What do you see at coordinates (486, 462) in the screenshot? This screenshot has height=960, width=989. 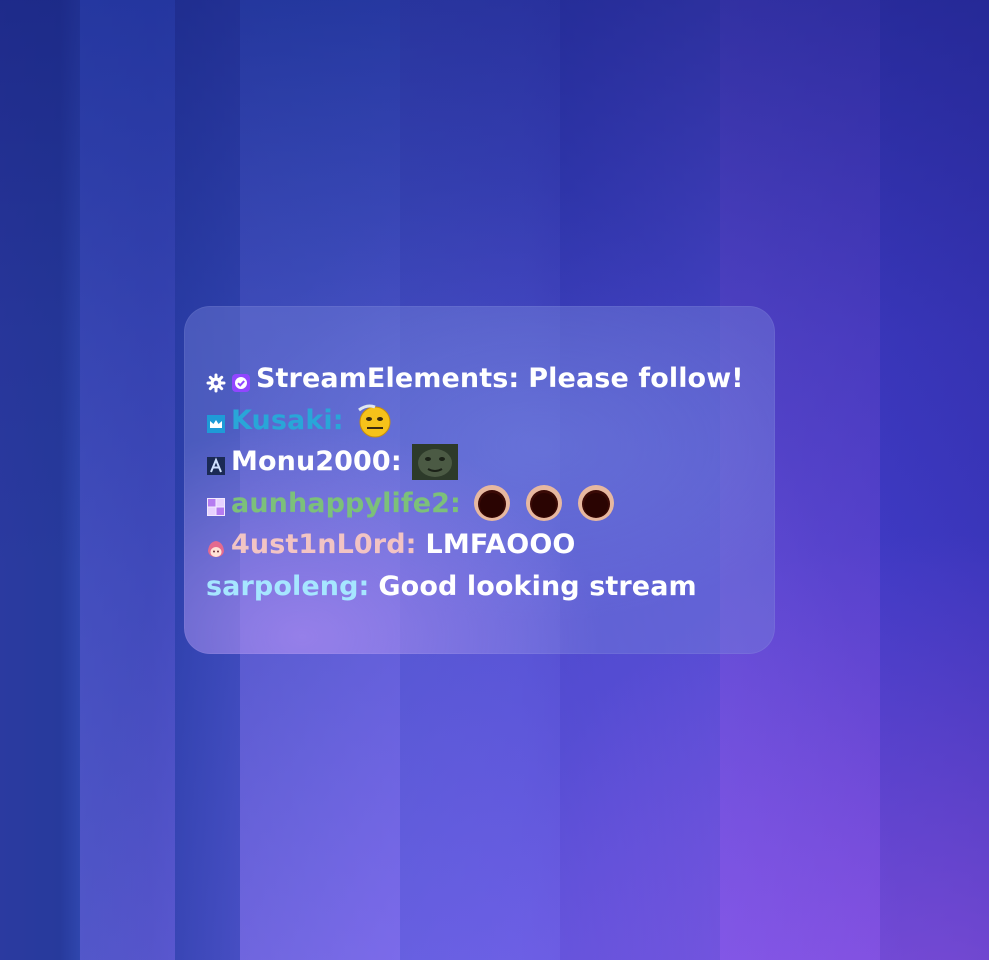 I see `chat-message: Monu2000 :` at bounding box center [486, 462].